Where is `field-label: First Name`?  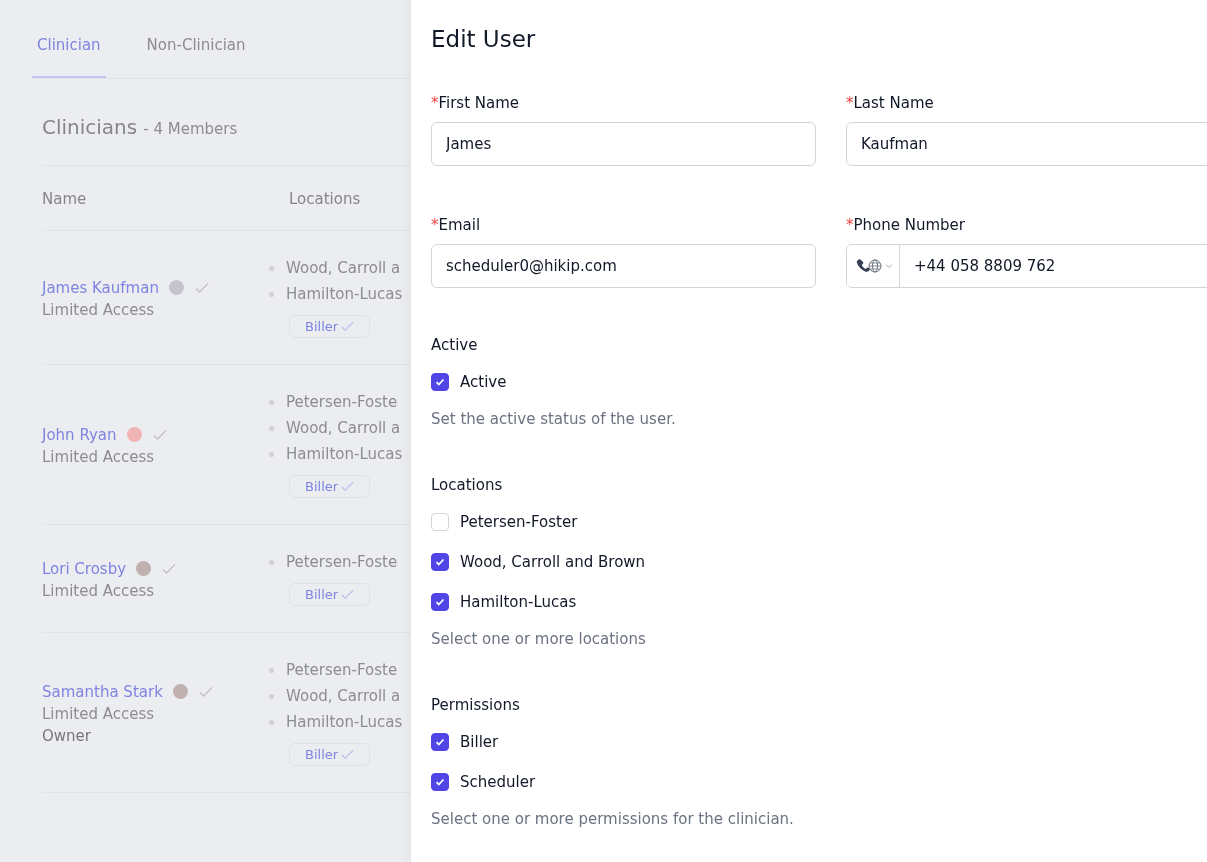
field-label: First Name is located at coordinates (479, 103).